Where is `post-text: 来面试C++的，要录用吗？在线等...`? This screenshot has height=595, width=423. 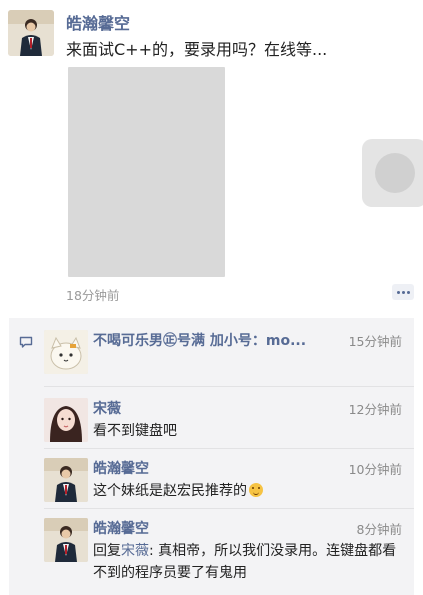
post-text: 来面试C++的，要录用吗？在线等... is located at coordinates (197, 49).